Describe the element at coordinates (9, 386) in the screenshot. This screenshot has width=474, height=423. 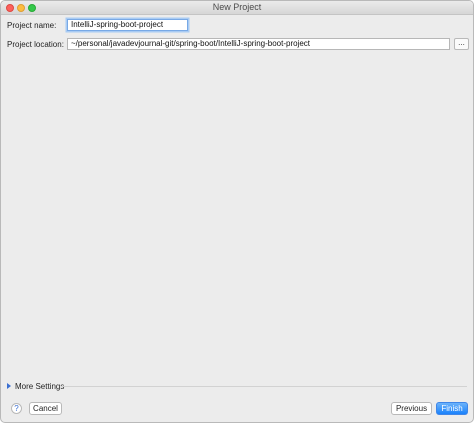
I see `disclosure-triangle-icon` at that location.